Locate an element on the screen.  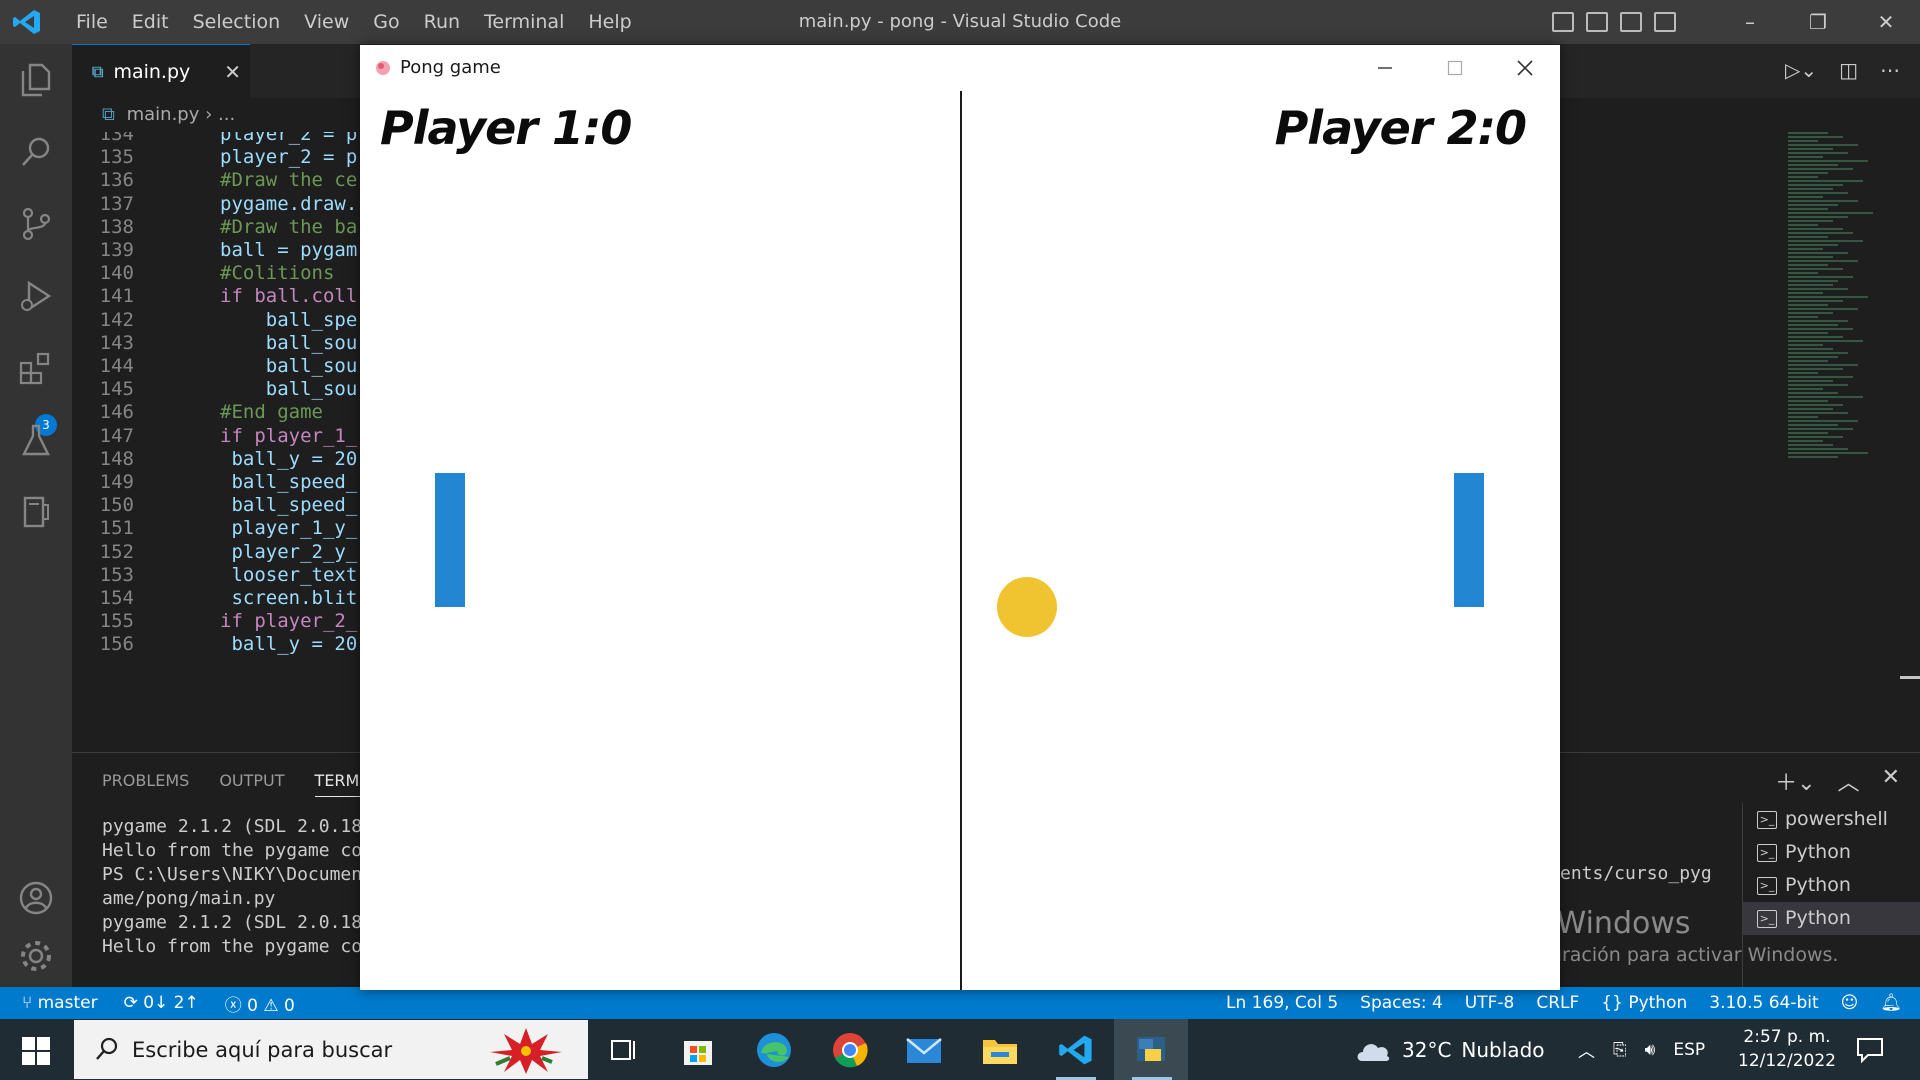
python-file-icon: ⧉ is located at coordinates (98, 71).